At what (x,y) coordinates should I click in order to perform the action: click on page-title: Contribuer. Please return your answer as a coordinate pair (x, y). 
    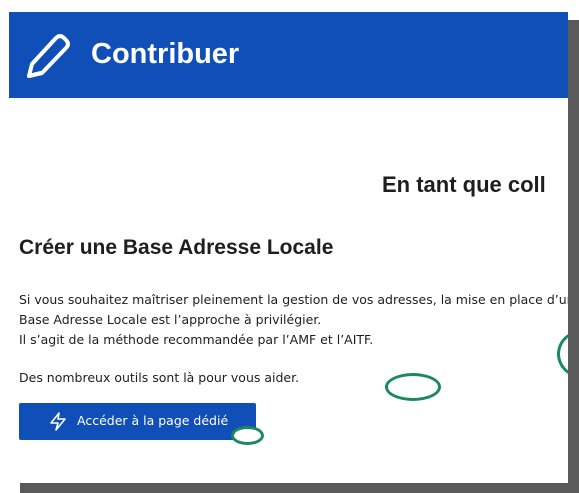
    Looking at the image, I should click on (165, 54).